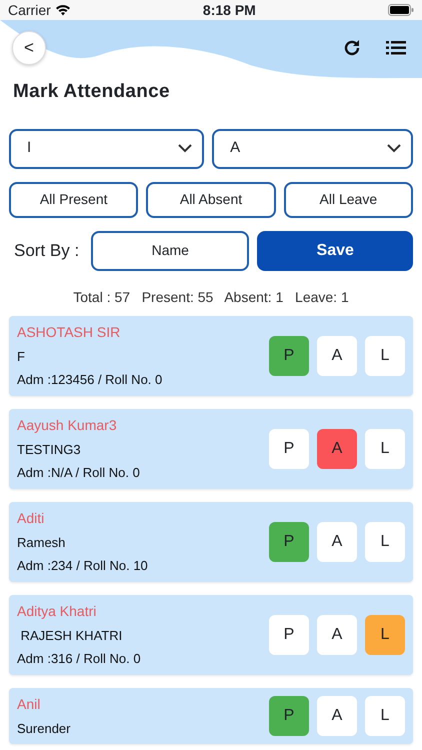 The width and height of the screenshot is (422, 750). Describe the element at coordinates (67, 425) in the screenshot. I see `student-name: Aayush Kumar3` at that location.